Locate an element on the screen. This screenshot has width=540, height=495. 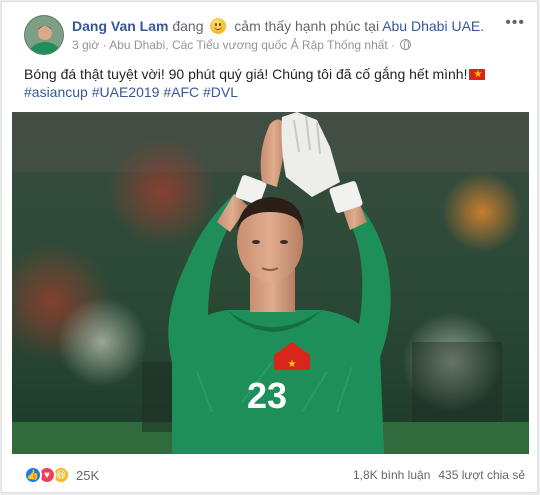
globe-icon is located at coordinates (406, 44).